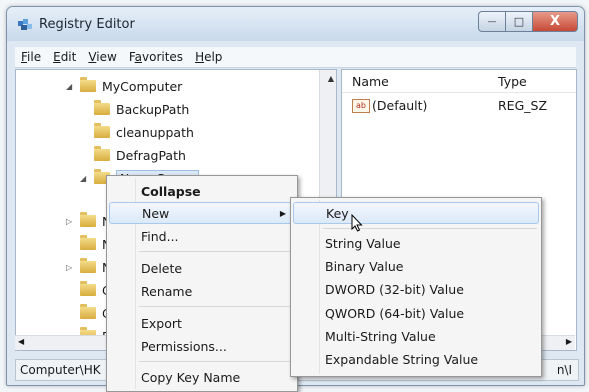 The width and height of the screenshot is (589, 392). What do you see at coordinates (213, 57) in the screenshot?
I see `menu-help-label: elp` at bounding box center [213, 57].